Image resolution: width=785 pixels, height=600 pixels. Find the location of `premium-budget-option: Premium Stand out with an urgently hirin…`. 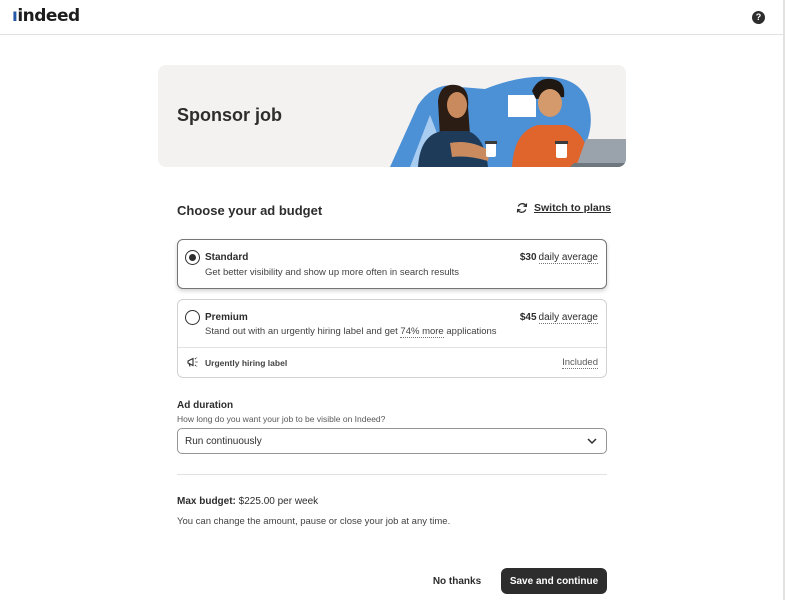

premium-budget-option: Premium Stand out with an urgently hirin… is located at coordinates (392, 338).